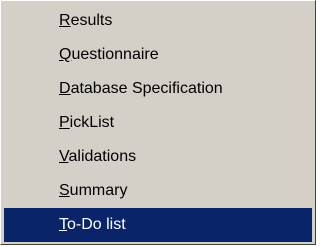 The height and width of the screenshot is (247, 320). I want to click on menu-item-picklist: PickList, so click(158, 123).